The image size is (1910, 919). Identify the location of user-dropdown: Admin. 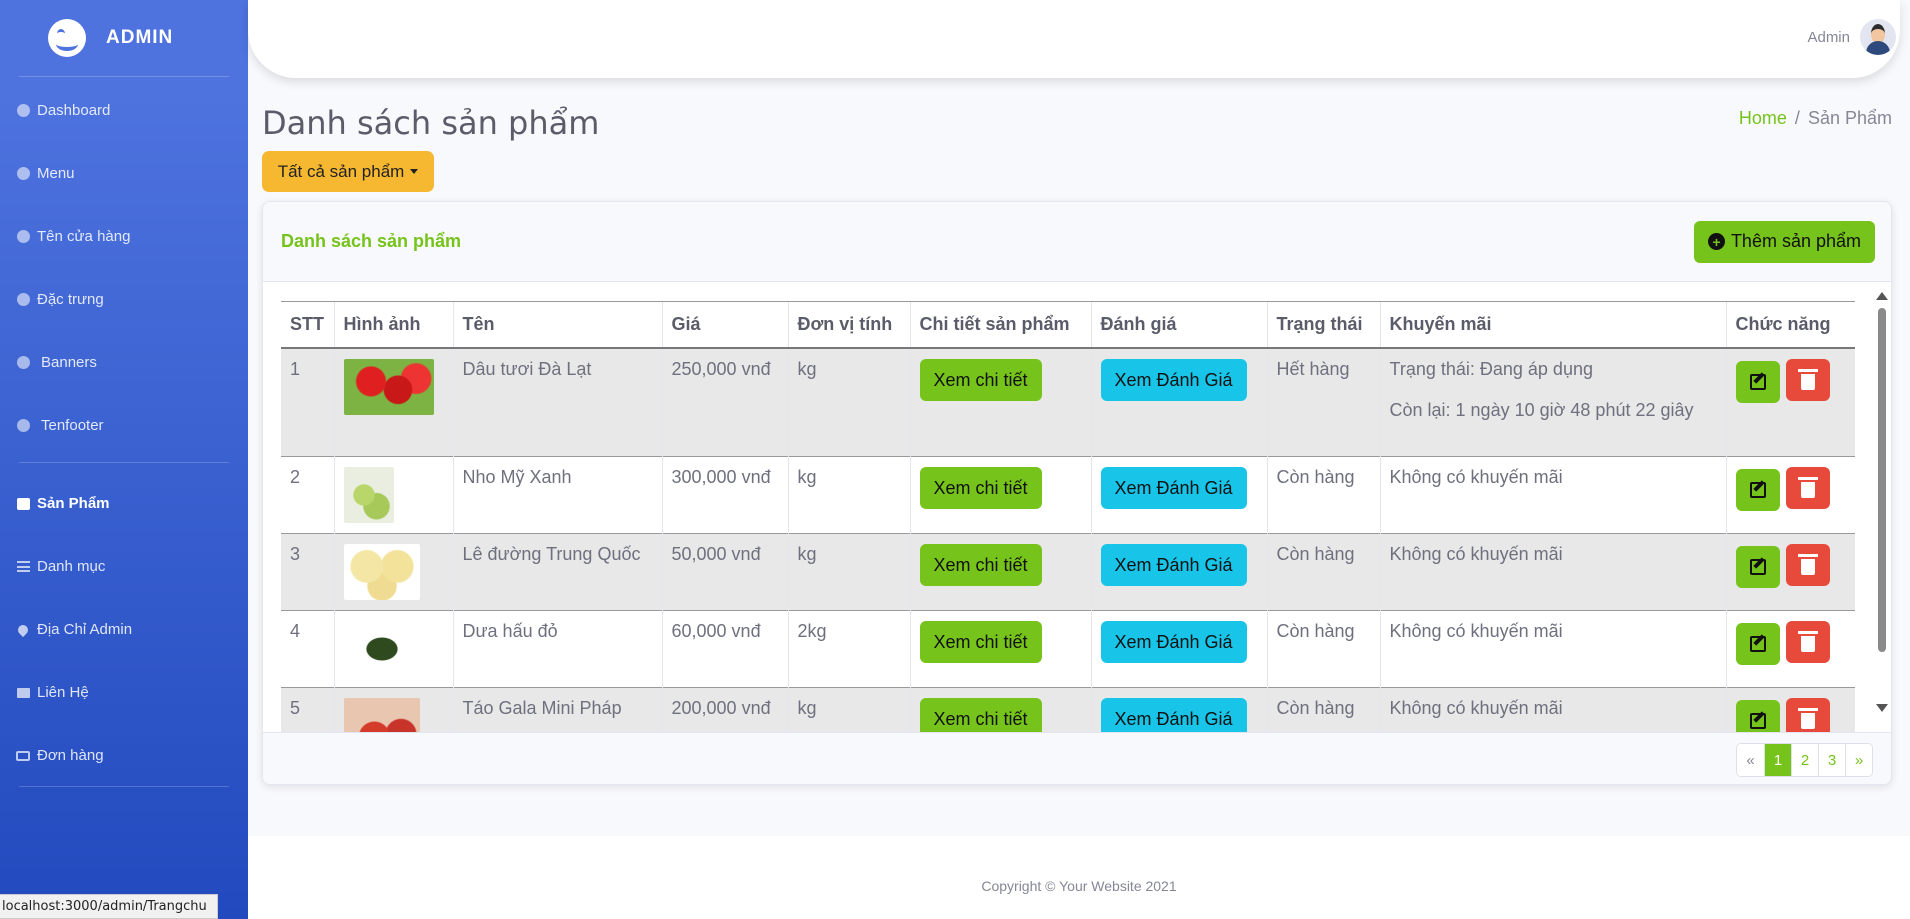
(1851, 37).